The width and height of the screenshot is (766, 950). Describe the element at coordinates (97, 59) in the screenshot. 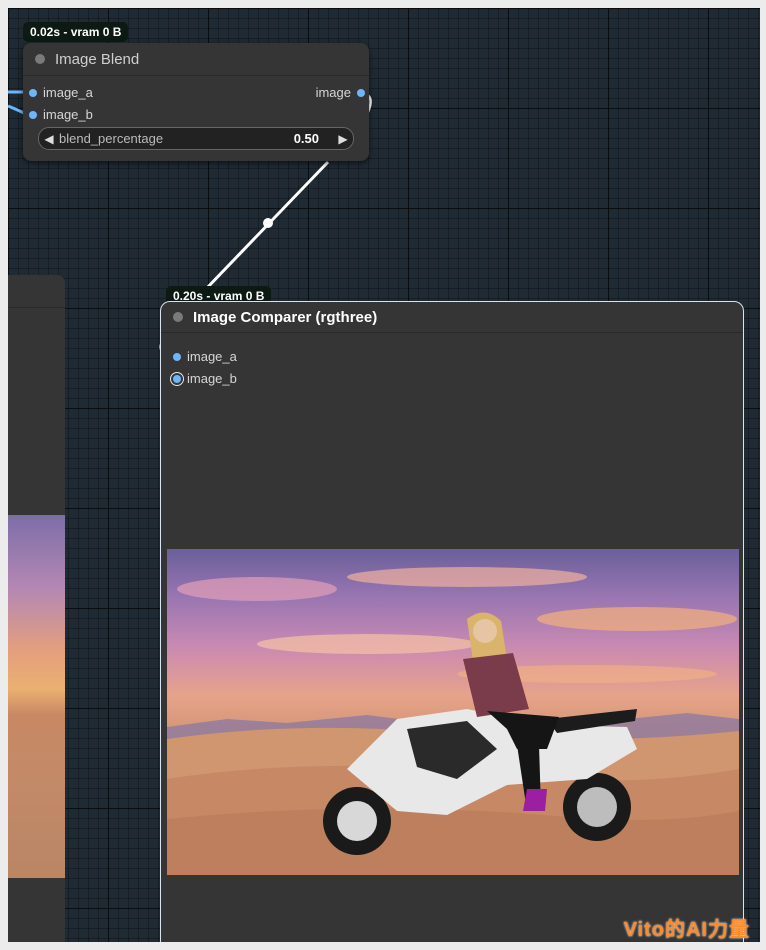

I see `blend-node-title: Image Blend` at that location.